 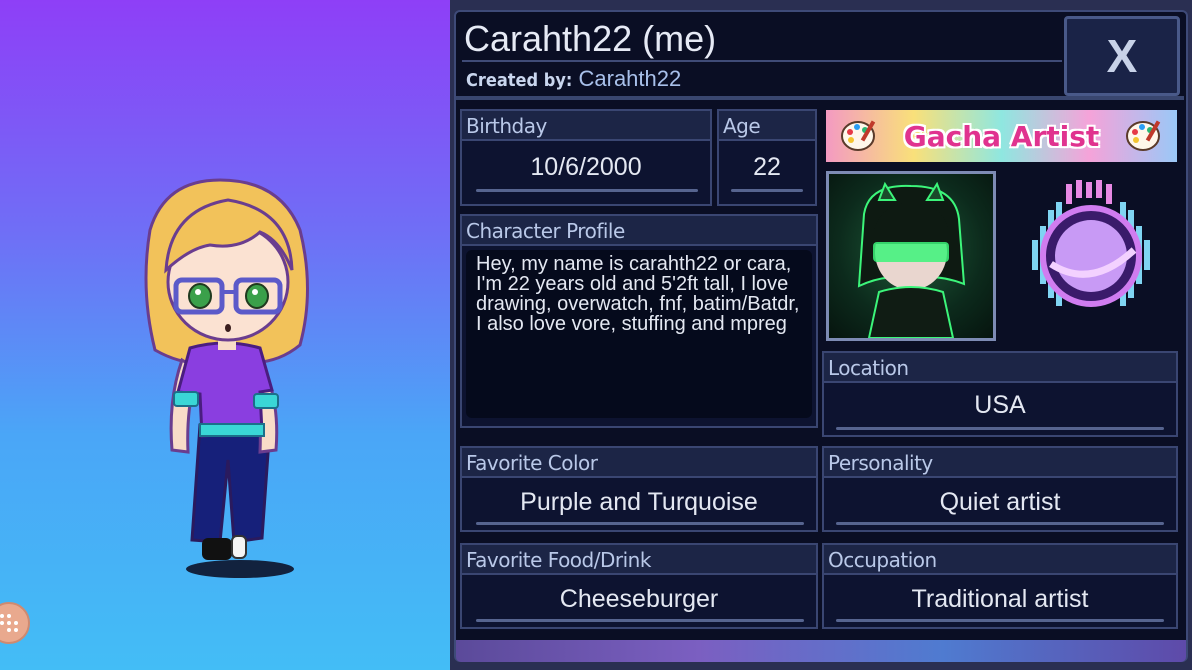 I want to click on character-name: Carahth22 (me), so click(x=590, y=38).